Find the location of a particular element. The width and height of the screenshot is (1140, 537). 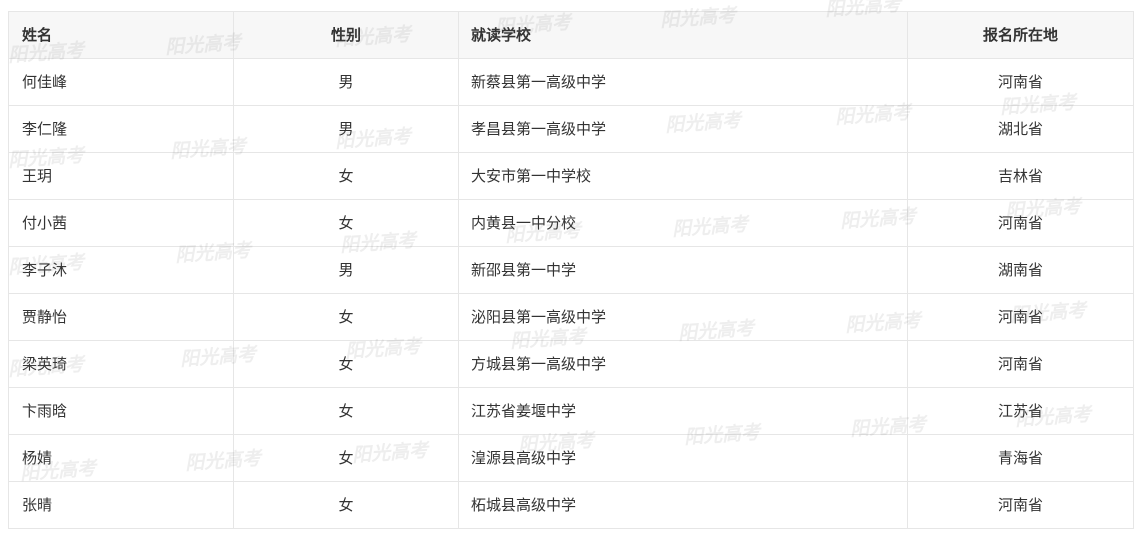

cell-school: 内黄县一中分校 is located at coordinates (683, 223).